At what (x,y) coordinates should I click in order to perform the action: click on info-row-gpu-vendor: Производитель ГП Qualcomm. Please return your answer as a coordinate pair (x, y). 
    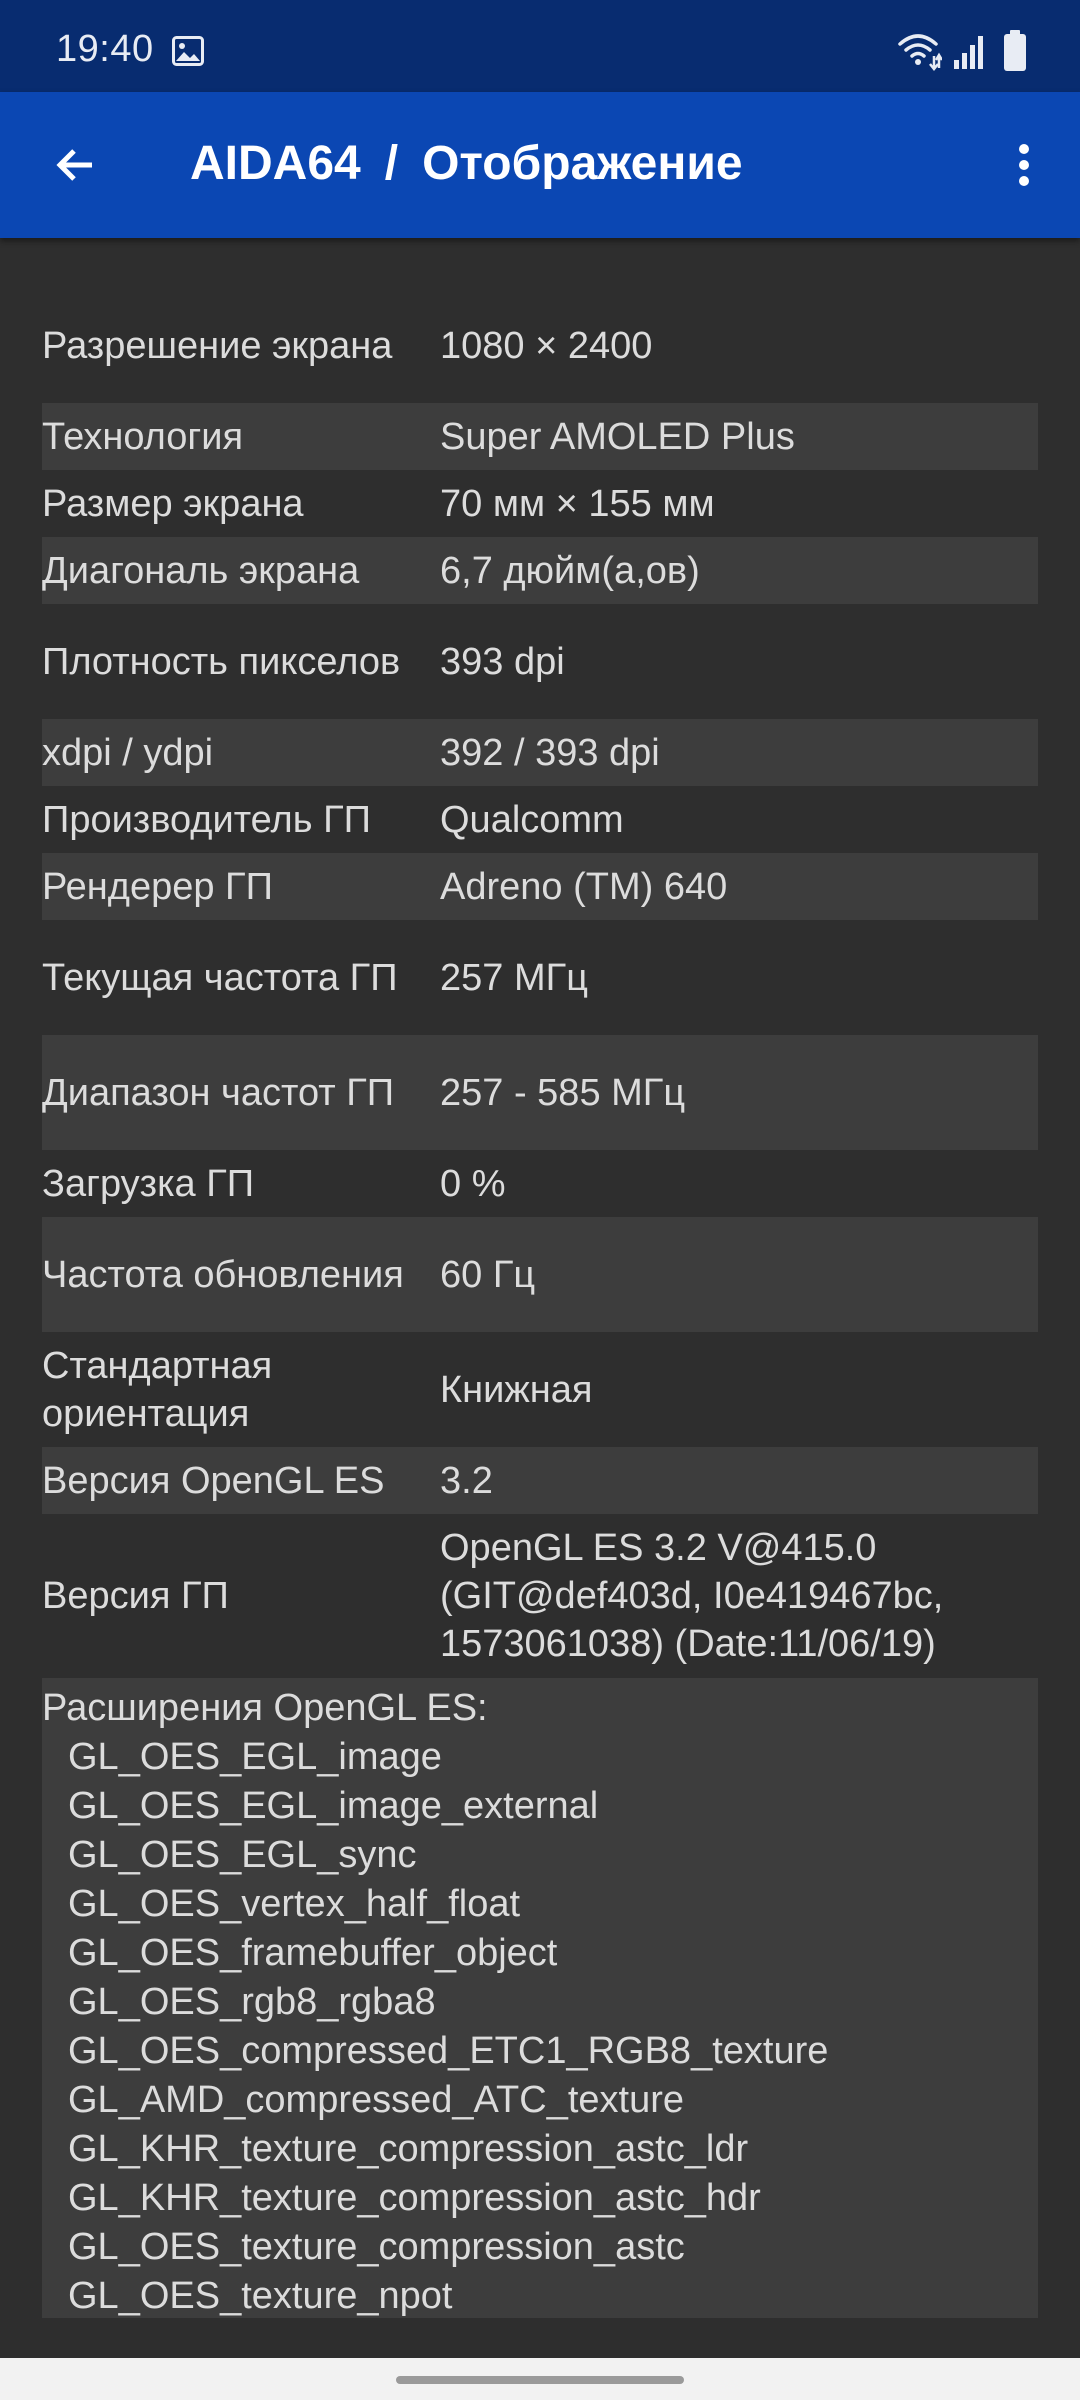
    Looking at the image, I should click on (540, 819).